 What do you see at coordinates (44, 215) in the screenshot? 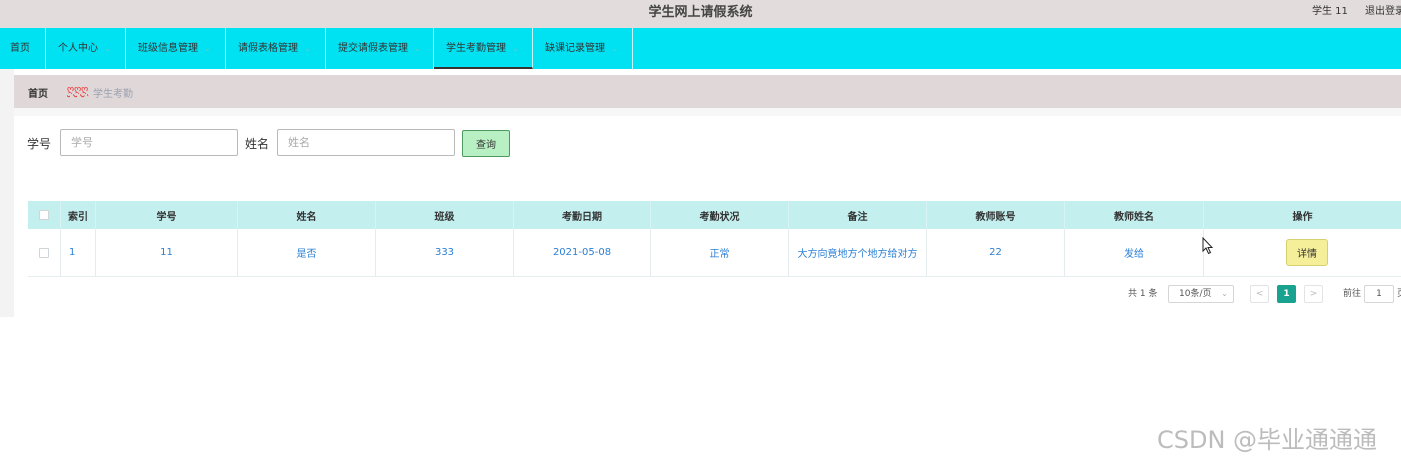
I see `select-all-checkbox` at bounding box center [44, 215].